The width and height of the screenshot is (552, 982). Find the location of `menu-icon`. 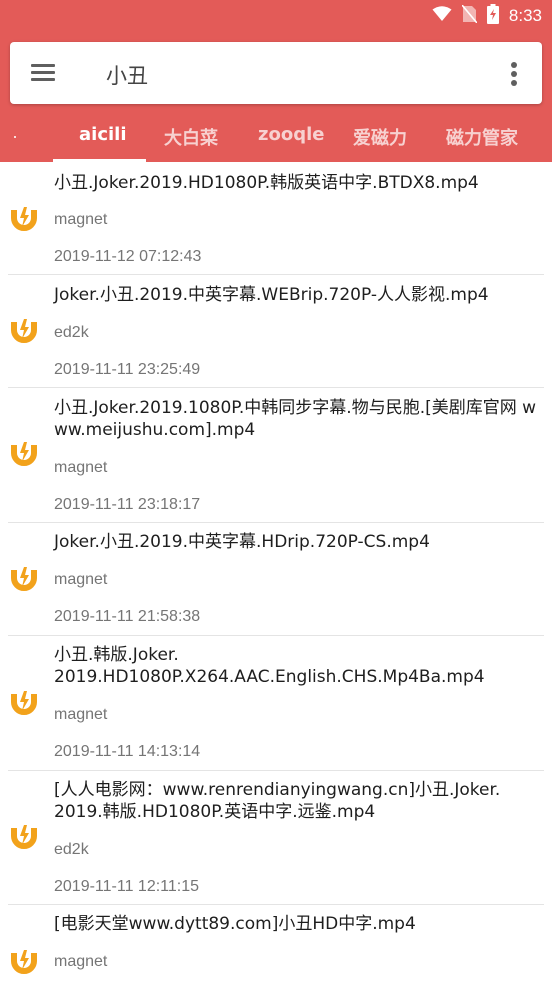

menu-icon is located at coordinates (43, 73).